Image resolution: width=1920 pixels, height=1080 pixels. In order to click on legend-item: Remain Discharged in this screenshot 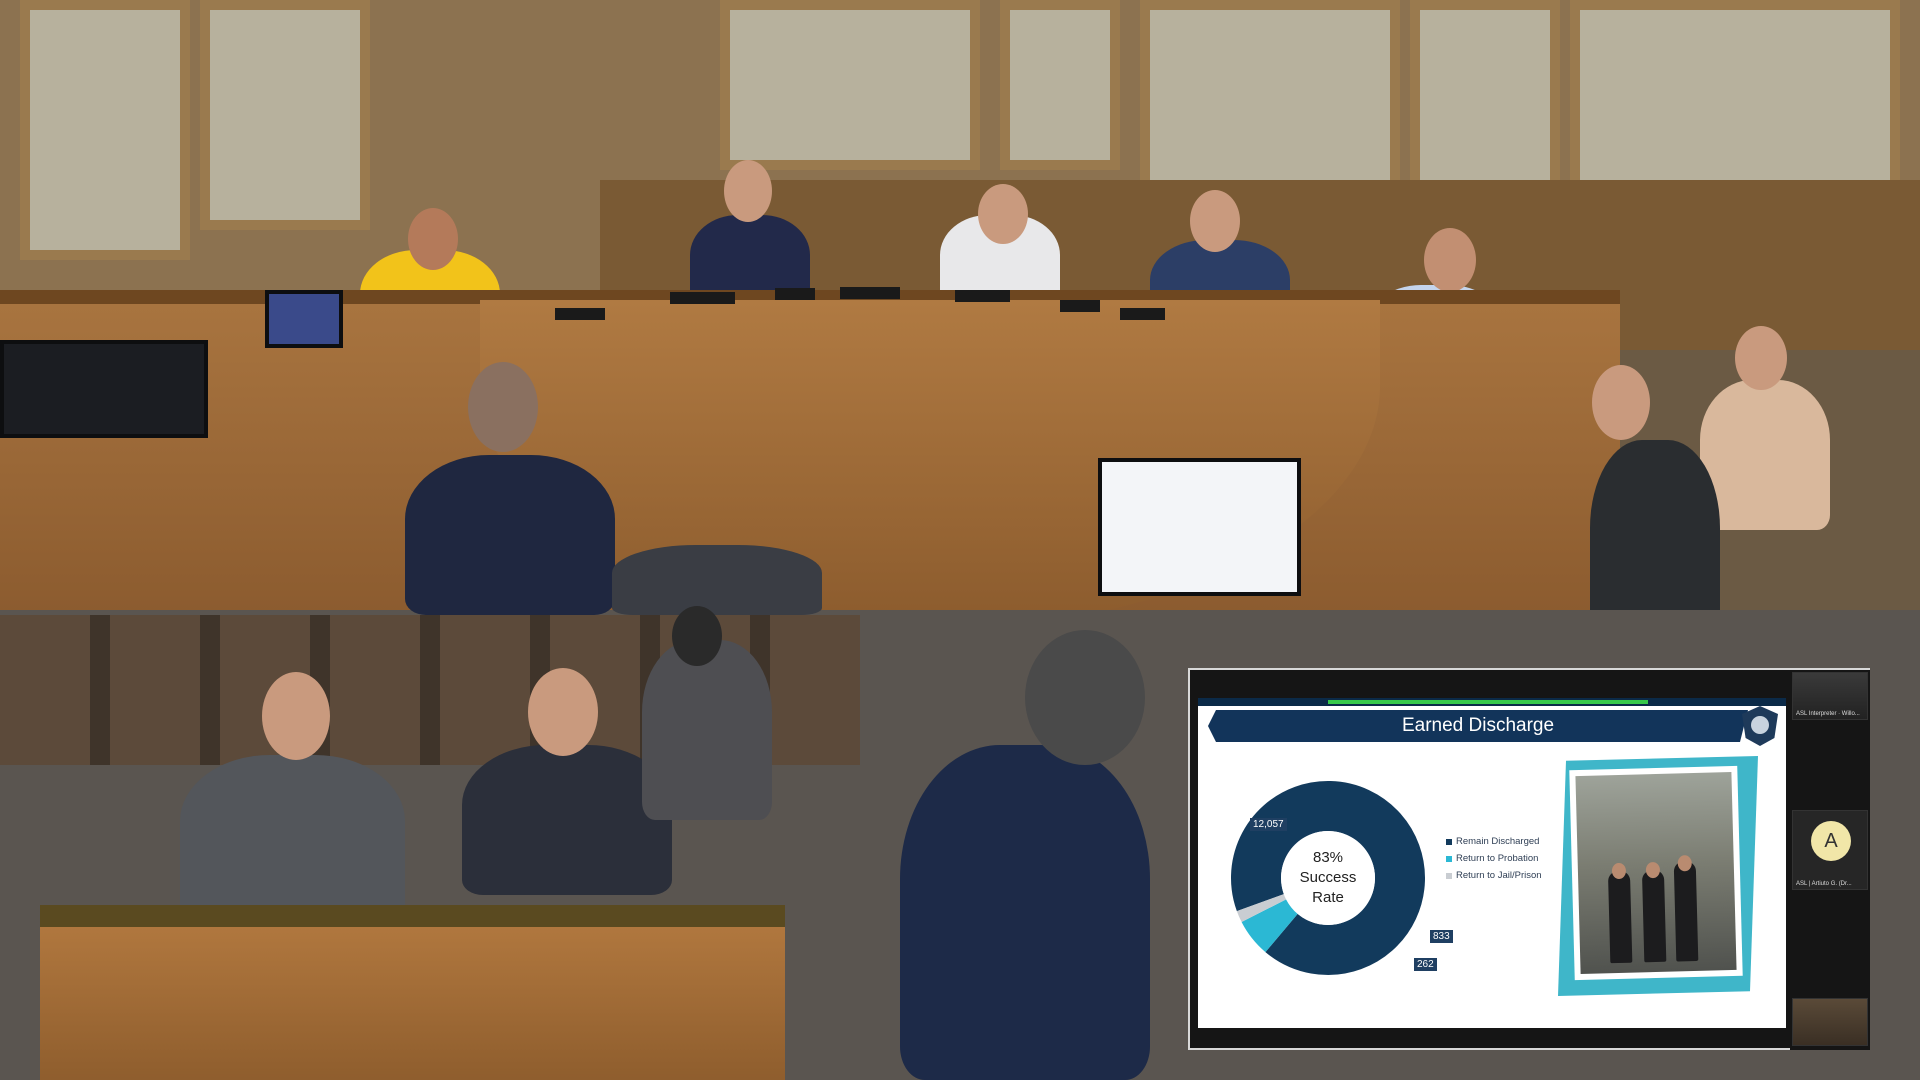, I will do `click(1494, 841)`.